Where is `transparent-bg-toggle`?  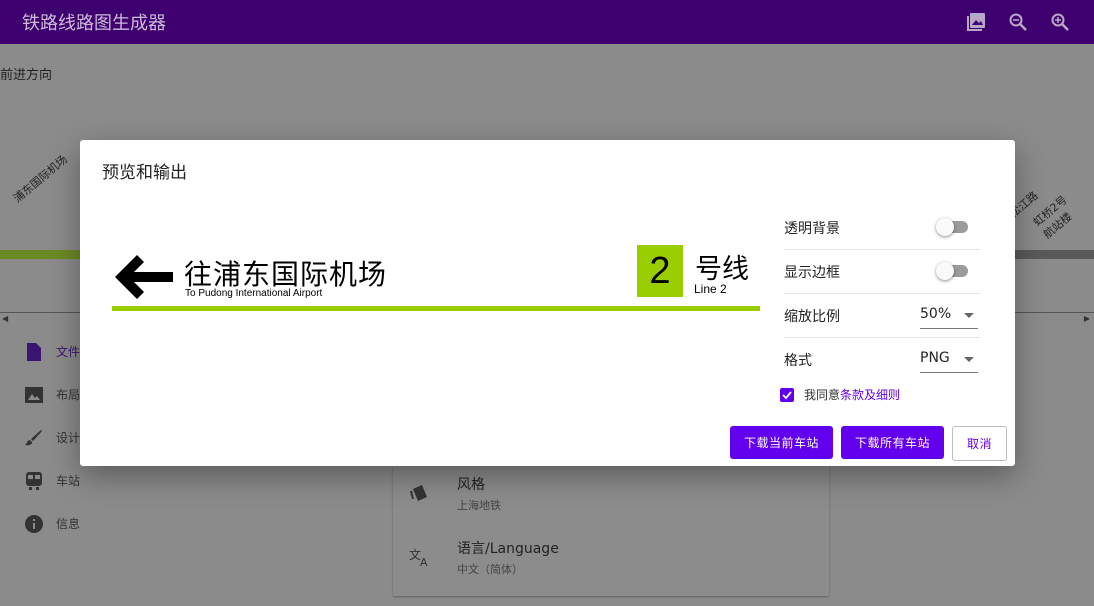 transparent-bg-toggle is located at coordinates (952, 227).